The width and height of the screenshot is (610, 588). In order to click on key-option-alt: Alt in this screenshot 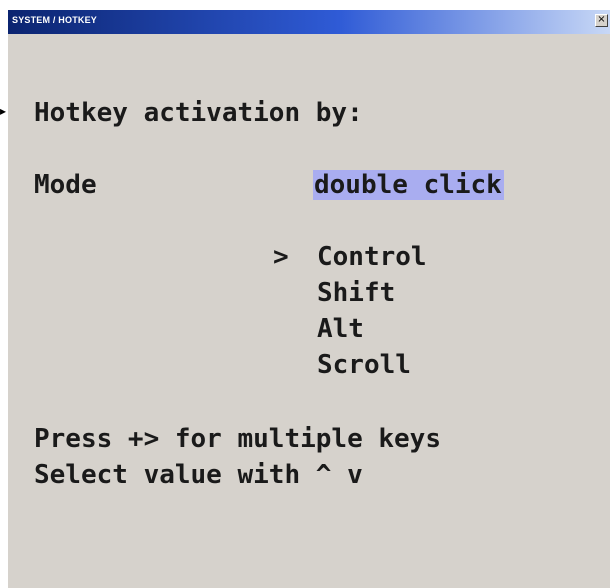, I will do `click(340, 329)`.